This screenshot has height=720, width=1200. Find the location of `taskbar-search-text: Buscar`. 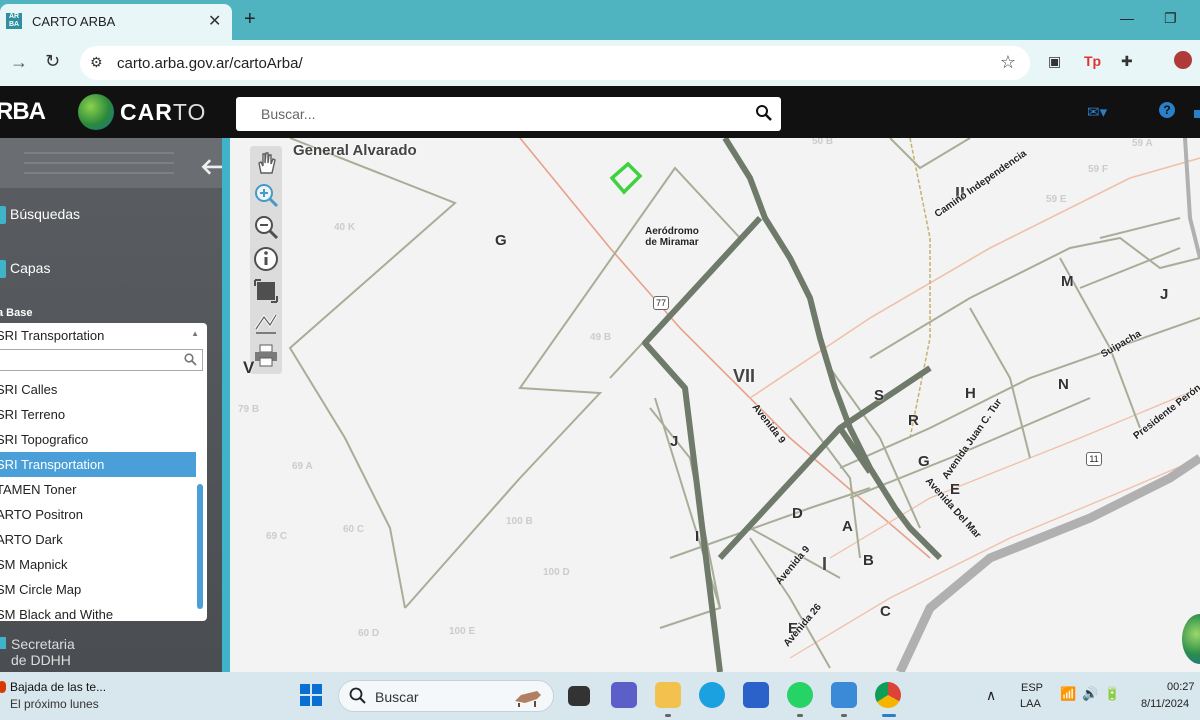

taskbar-search-text: Buscar is located at coordinates (397, 697).